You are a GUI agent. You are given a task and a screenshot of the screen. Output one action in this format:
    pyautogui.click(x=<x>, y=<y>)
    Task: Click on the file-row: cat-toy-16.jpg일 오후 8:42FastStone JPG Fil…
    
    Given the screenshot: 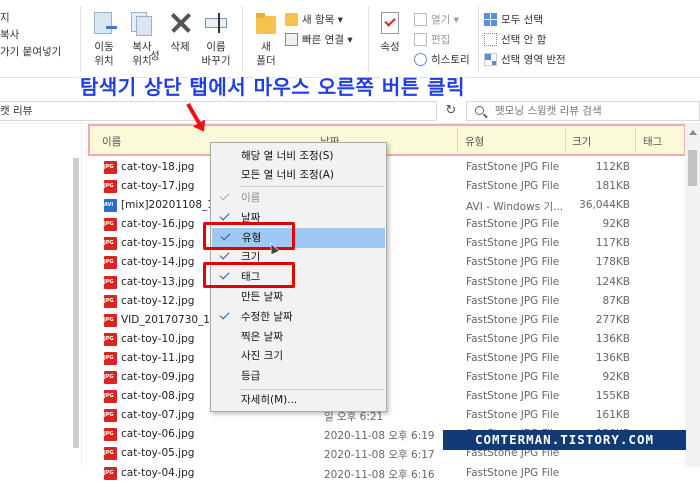 What is the action you would take?
    pyautogui.click(x=392, y=224)
    